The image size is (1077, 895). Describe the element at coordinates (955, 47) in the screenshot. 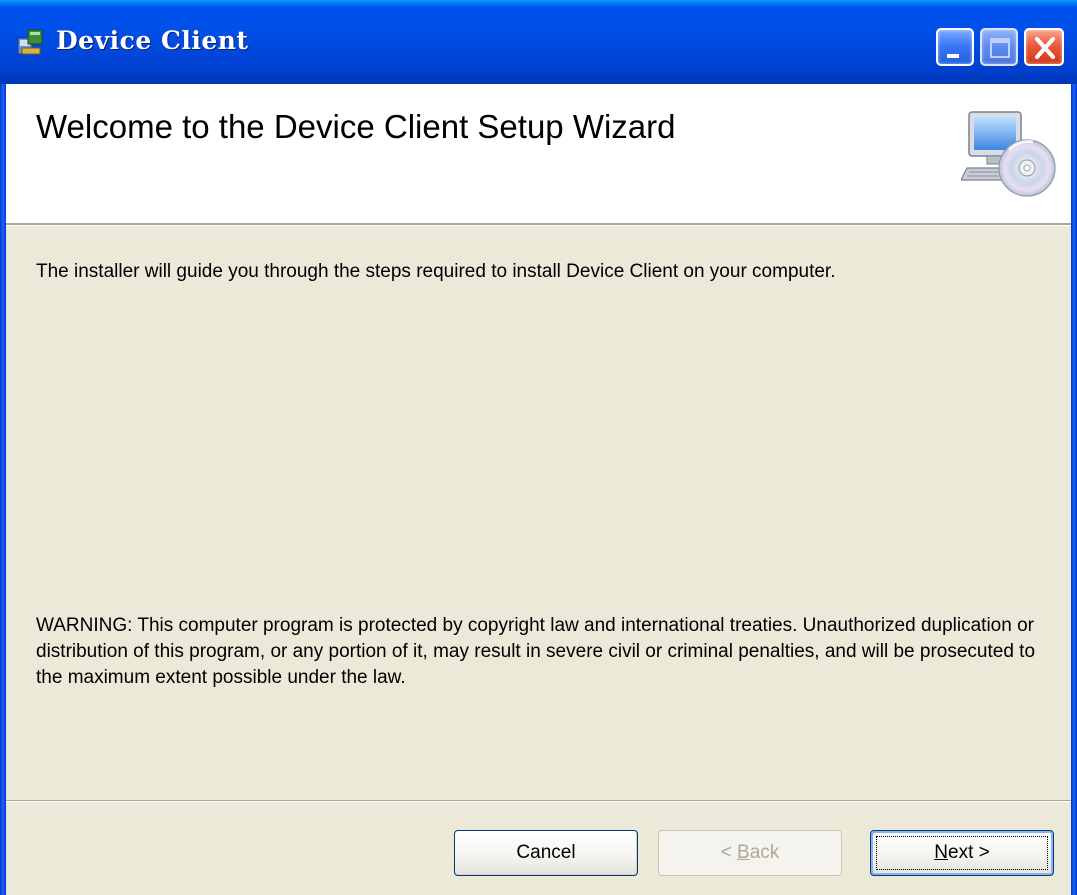

I see `minimize-button` at that location.